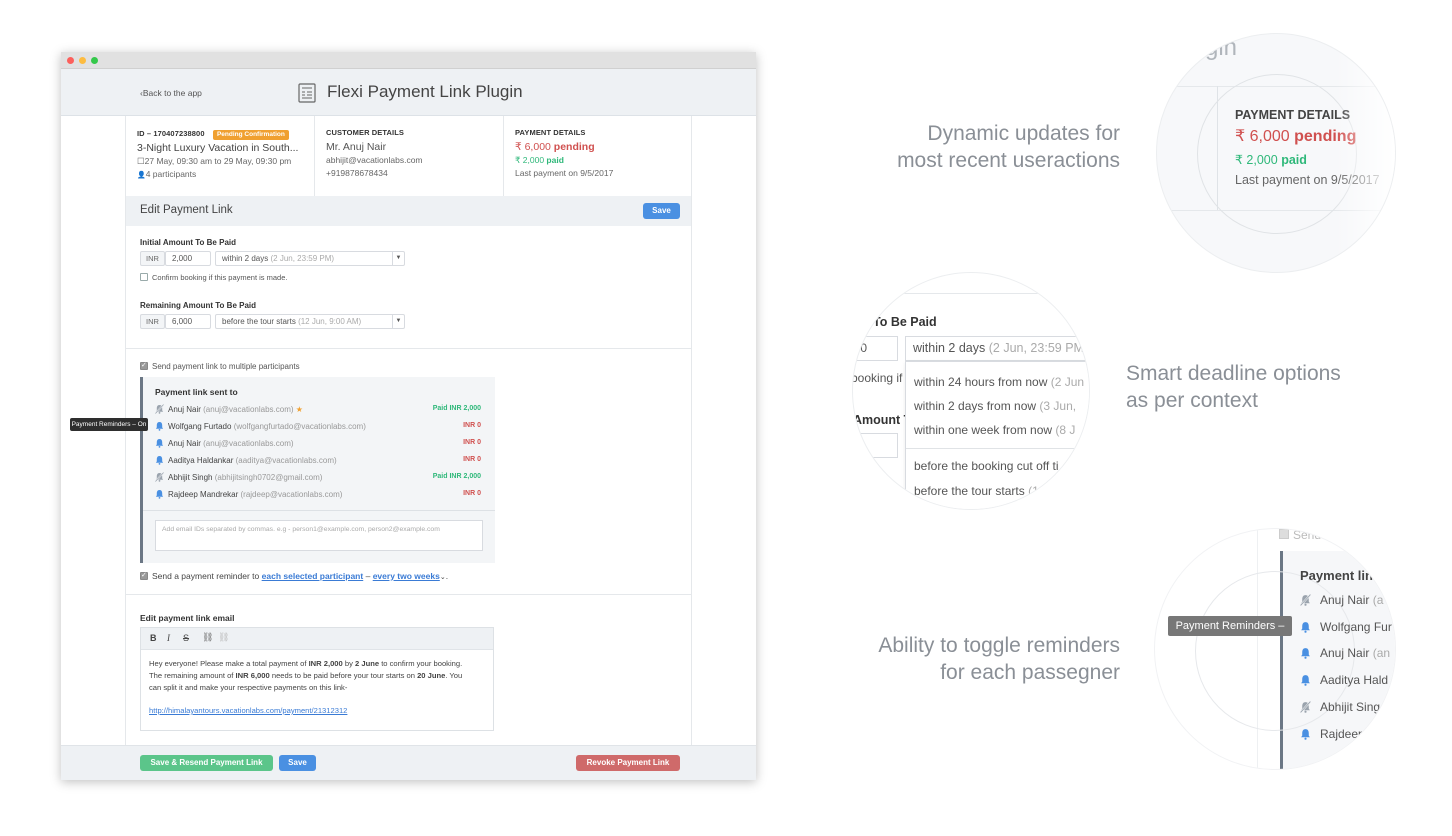 Image resolution: width=1452 pixels, height=836 pixels. What do you see at coordinates (356, 147) in the screenshot?
I see `customer-name: Mr. Anuj Nair` at bounding box center [356, 147].